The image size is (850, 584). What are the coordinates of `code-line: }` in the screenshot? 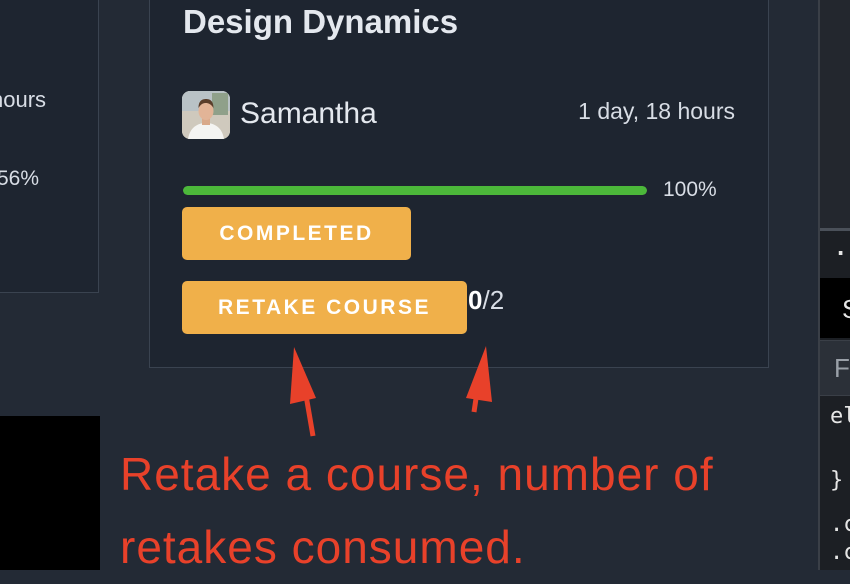 It's located at (837, 480).